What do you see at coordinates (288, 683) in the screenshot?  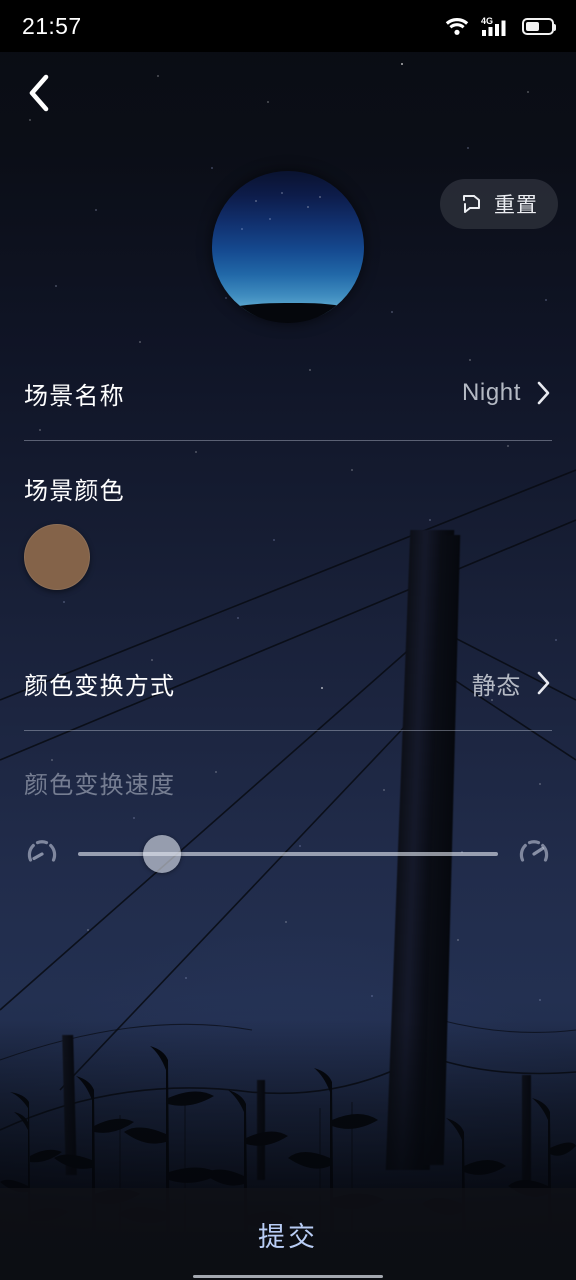 I see `row-color-mode: 颜色变换方式 静态` at bounding box center [288, 683].